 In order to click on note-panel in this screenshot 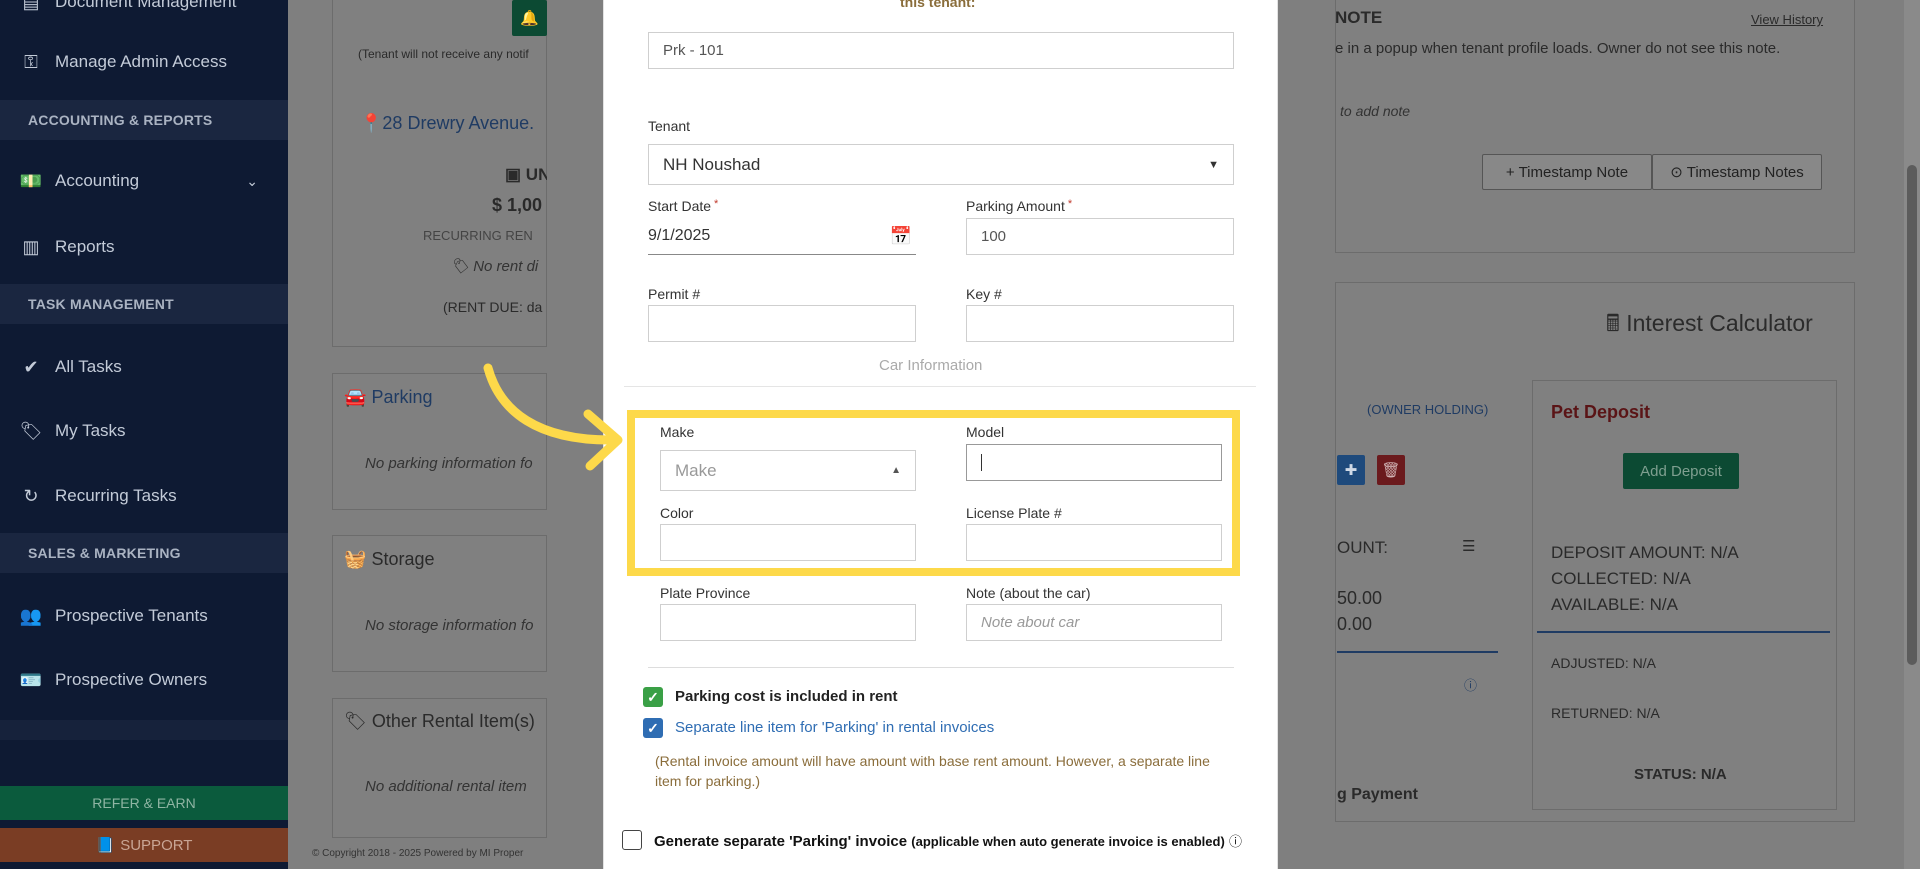, I will do `click(1595, 126)`.